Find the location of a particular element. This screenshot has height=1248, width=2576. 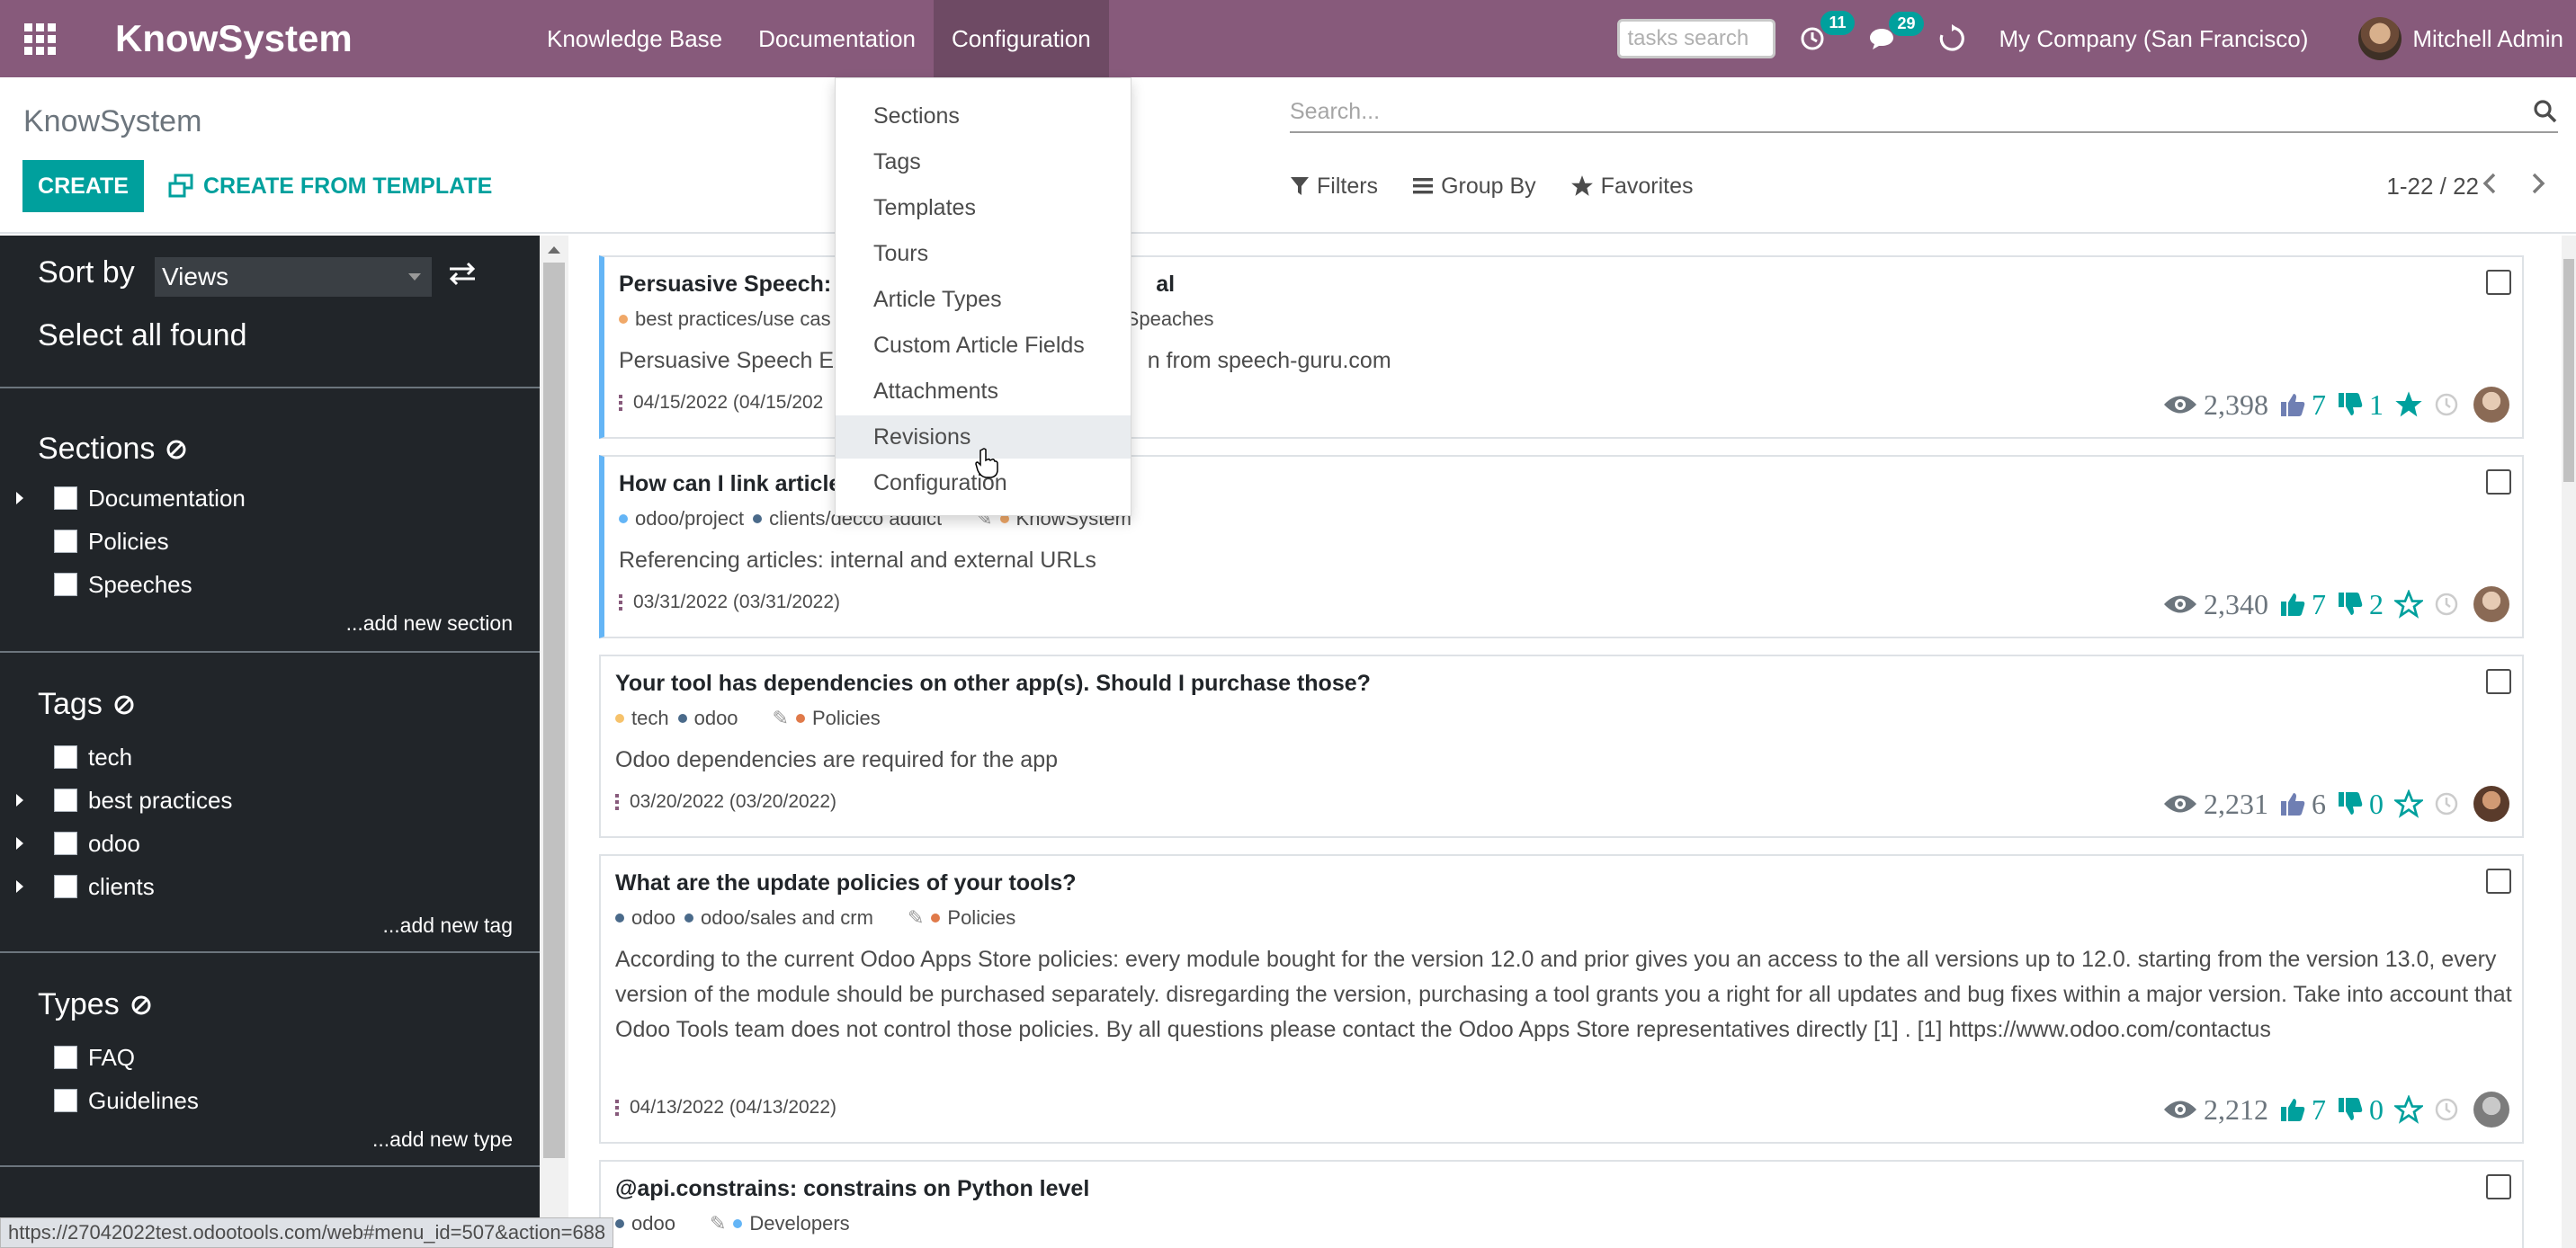

sidebar-scrollbar is located at coordinates (554, 742).